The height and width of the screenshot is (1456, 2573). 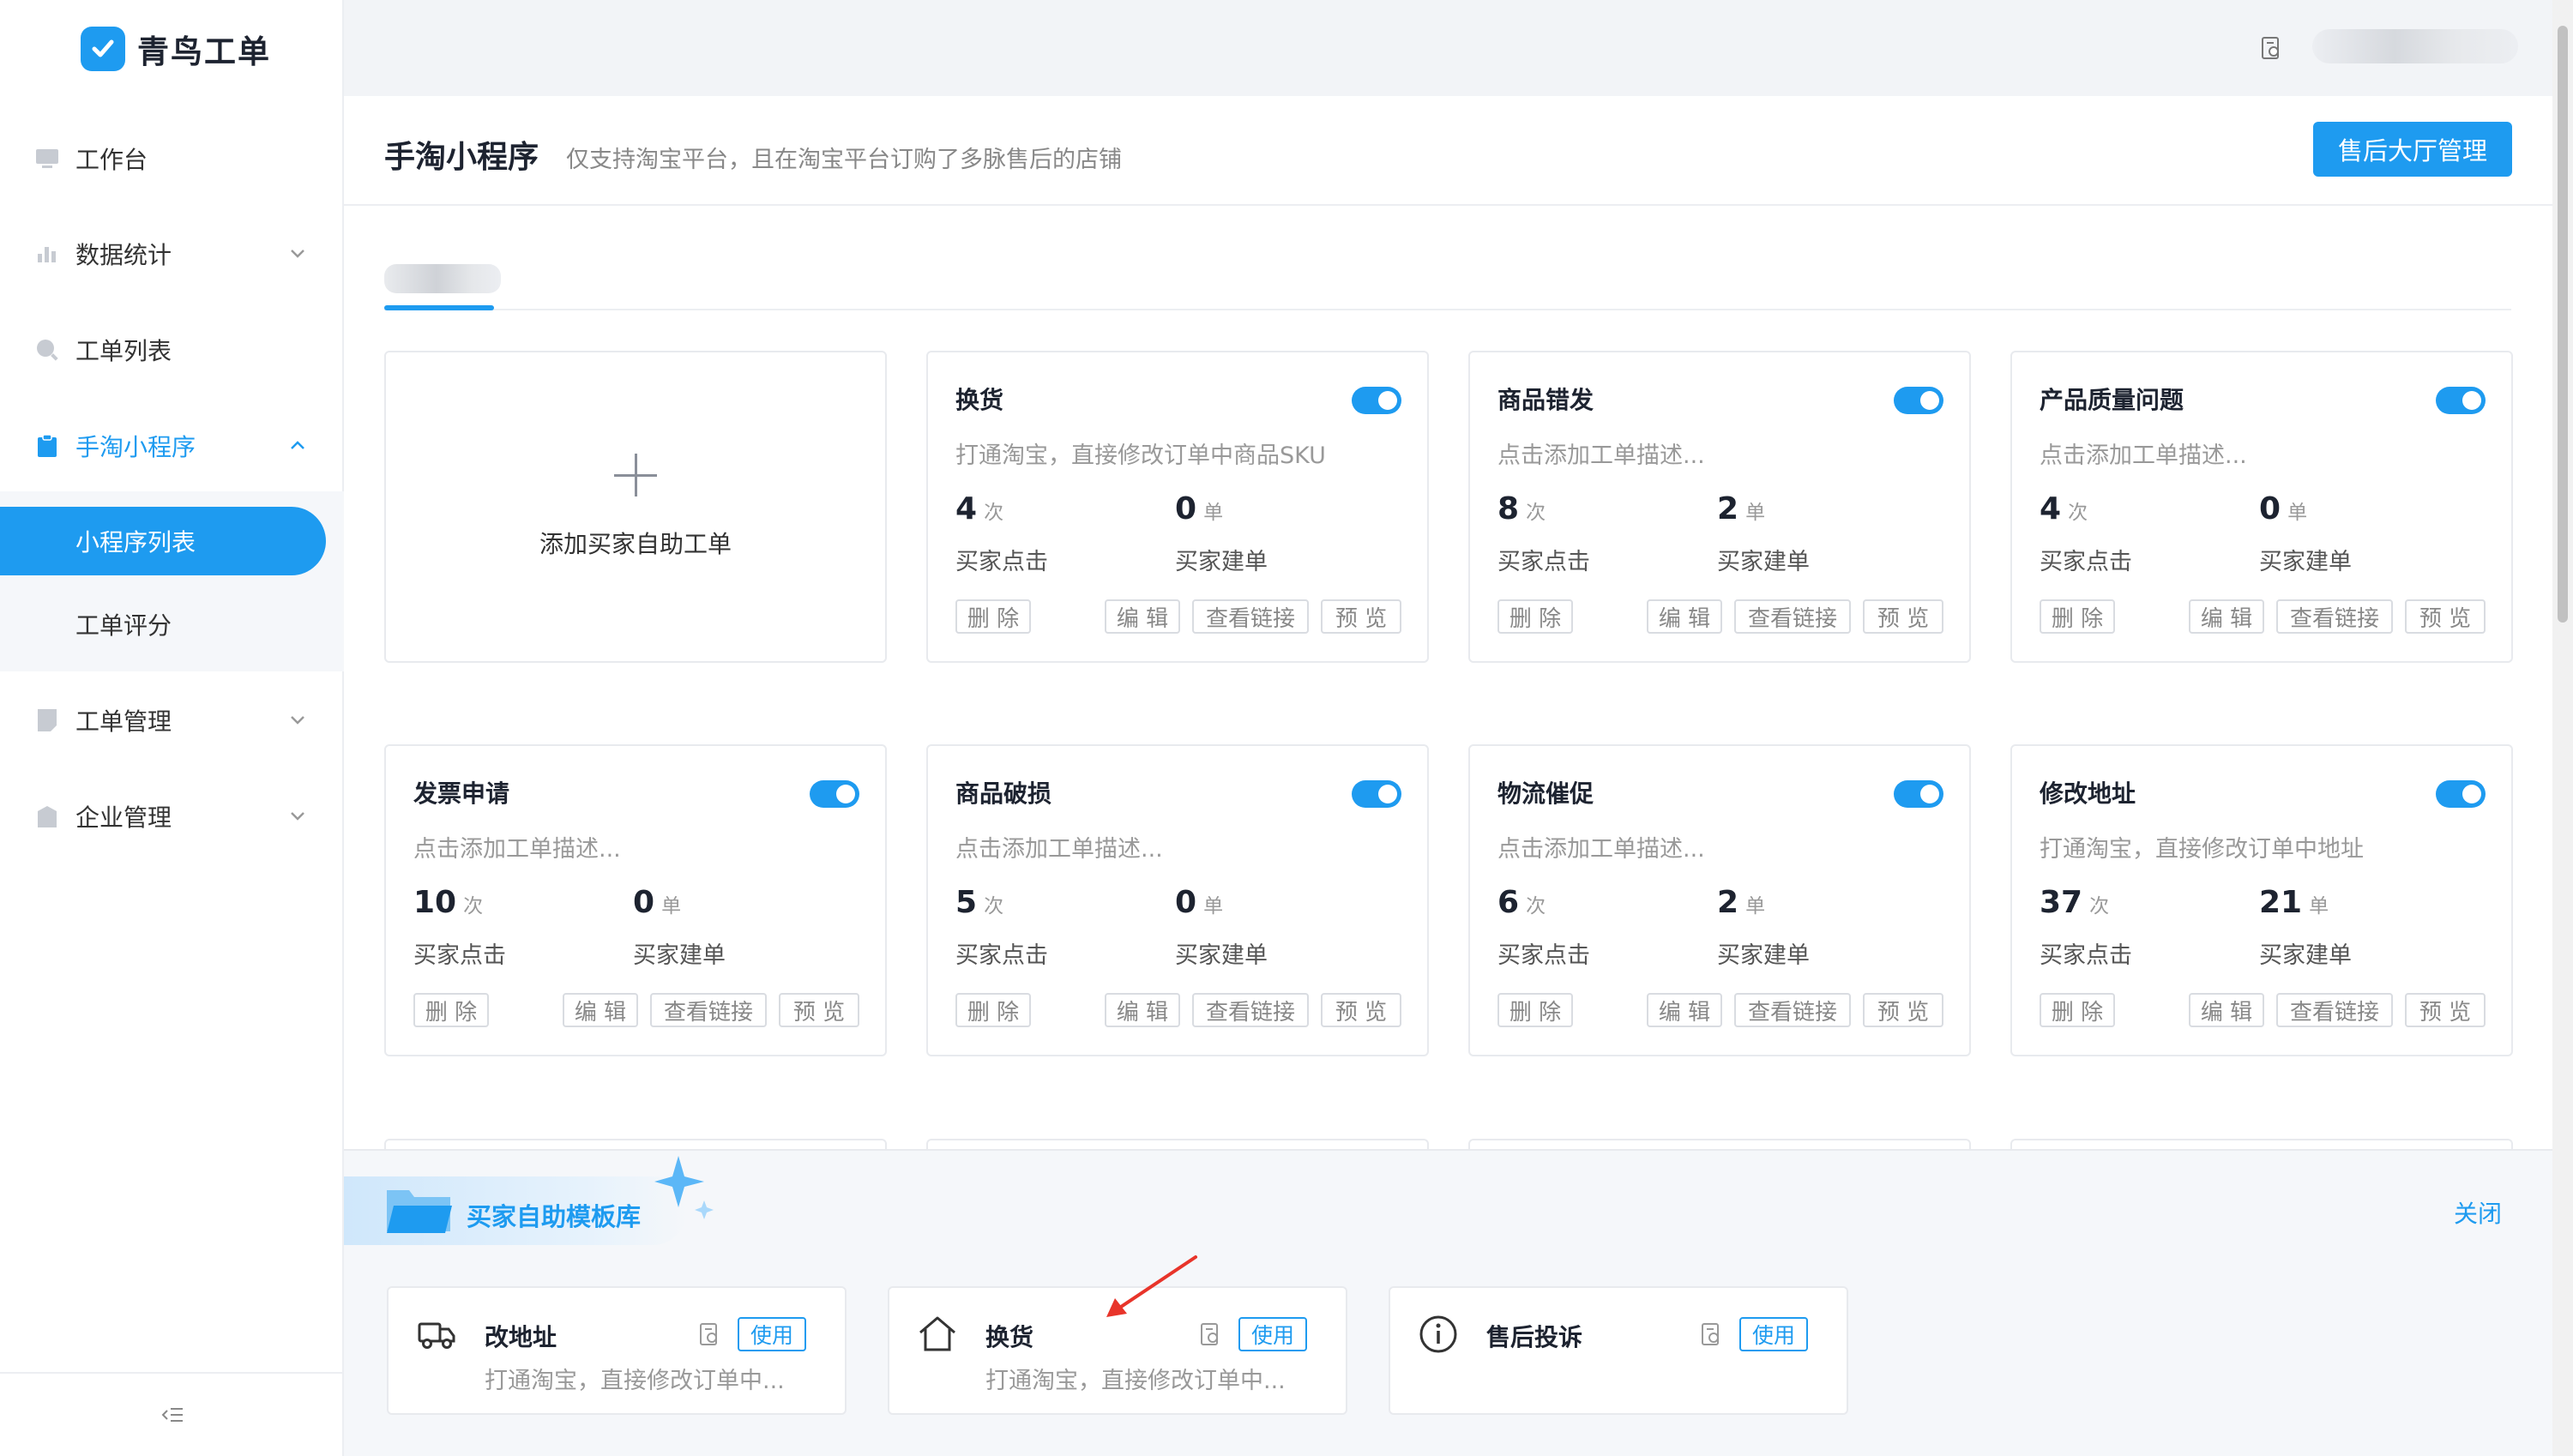 What do you see at coordinates (47, 720) in the screenshot?
I see `document-icon` at bounding box center [47, 720].